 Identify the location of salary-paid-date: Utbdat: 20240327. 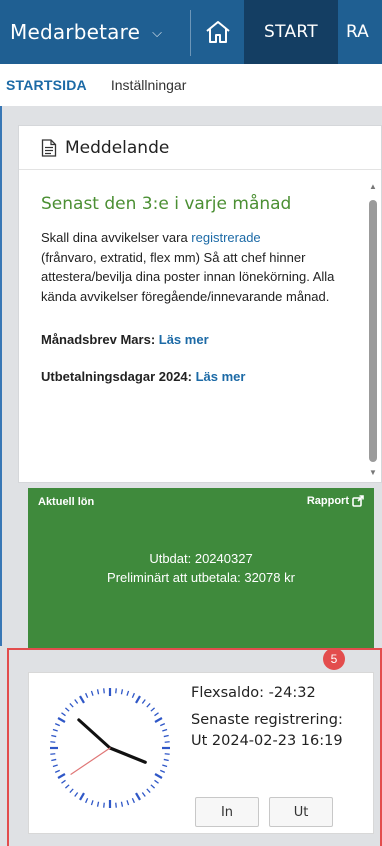
(201, 558).